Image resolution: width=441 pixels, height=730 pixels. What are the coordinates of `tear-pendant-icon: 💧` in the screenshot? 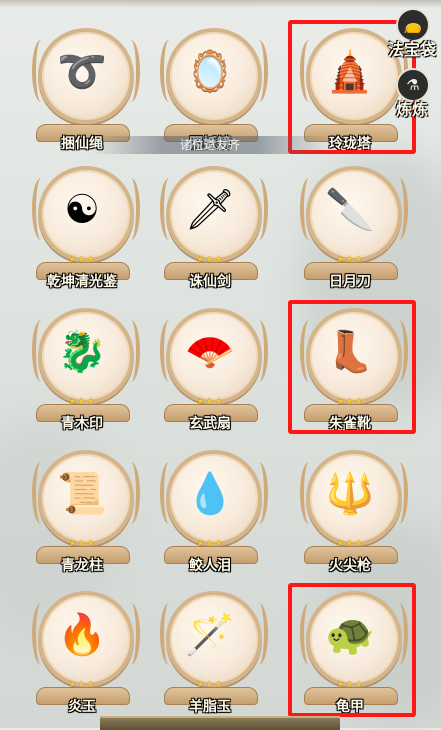 It's located at (210, 494).